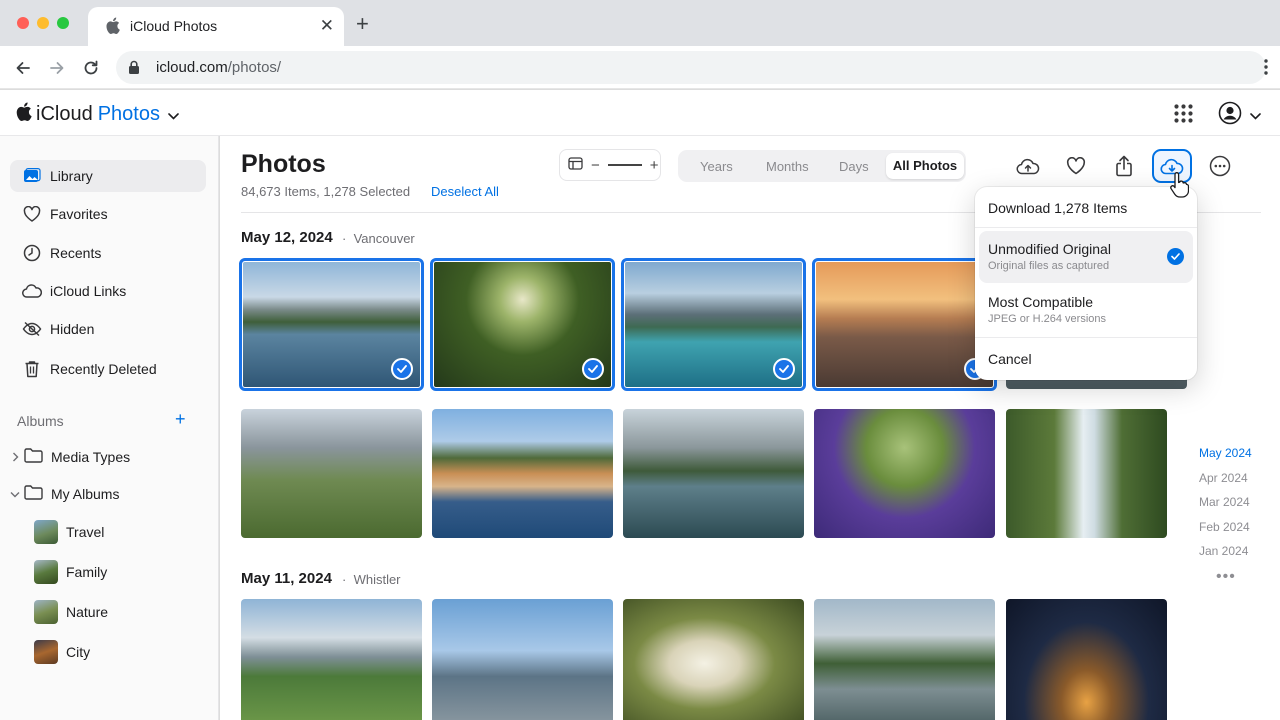 The width and height of the screenshot is (1280, 720). What do you see at coordinates (1179, 187) in the screenshot?
I see `hand-cursor-icon` at bounding box center [1179, 187].